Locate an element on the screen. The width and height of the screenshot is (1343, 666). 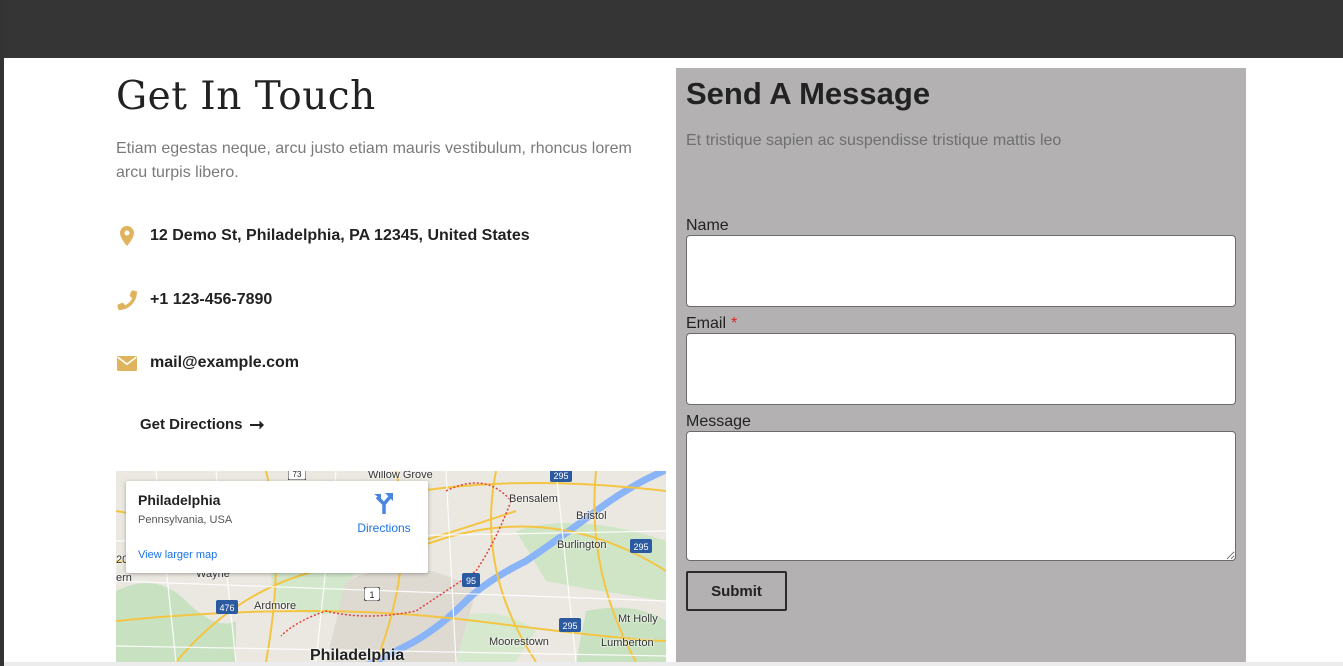
map-place-region: Pennsylvania, USA is located at coordinates (185, 520).